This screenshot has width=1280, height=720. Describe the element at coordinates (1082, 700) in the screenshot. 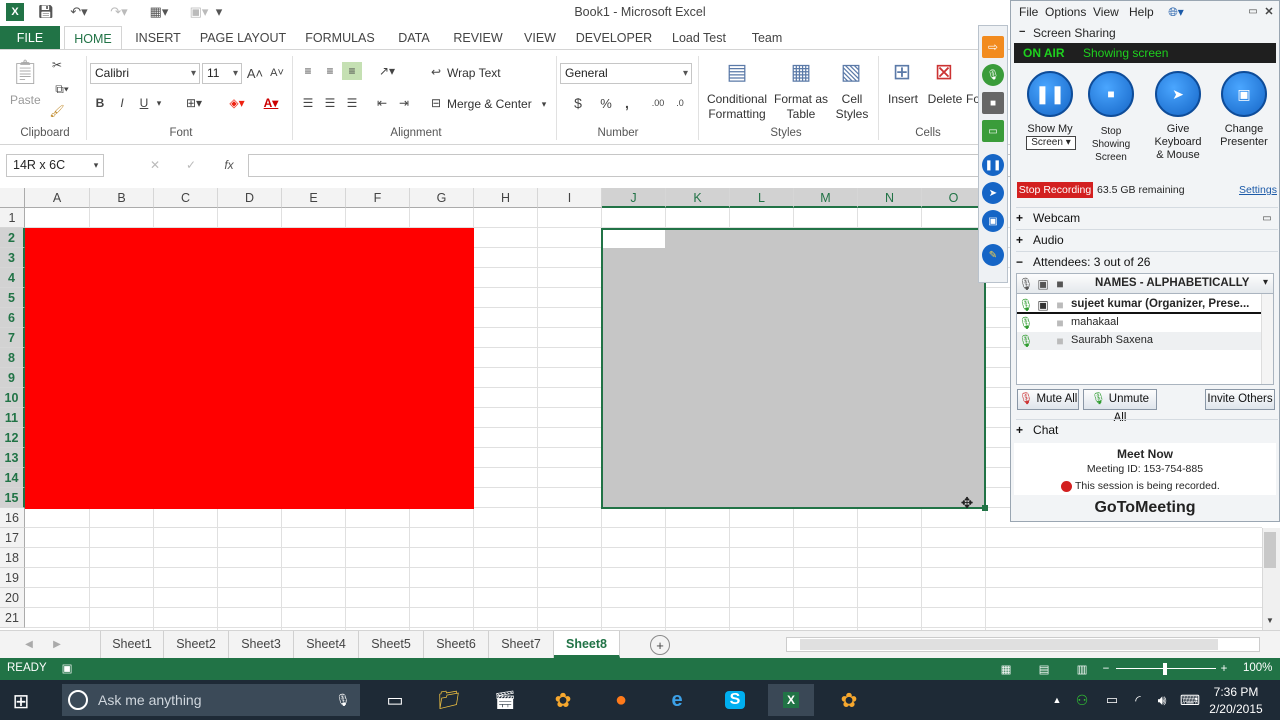

I see `tray-app-icon: ⚇` at that location.